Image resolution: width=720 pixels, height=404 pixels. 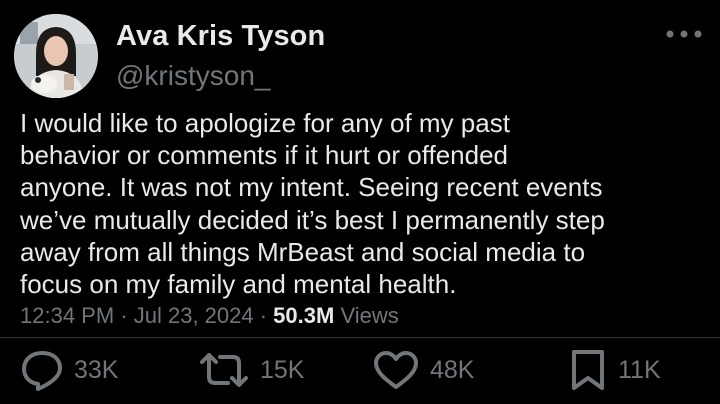 What do you see at coordinates (366, 315) in the screenshot?
I see `views-label: Views` at bounding box center [366, 315].